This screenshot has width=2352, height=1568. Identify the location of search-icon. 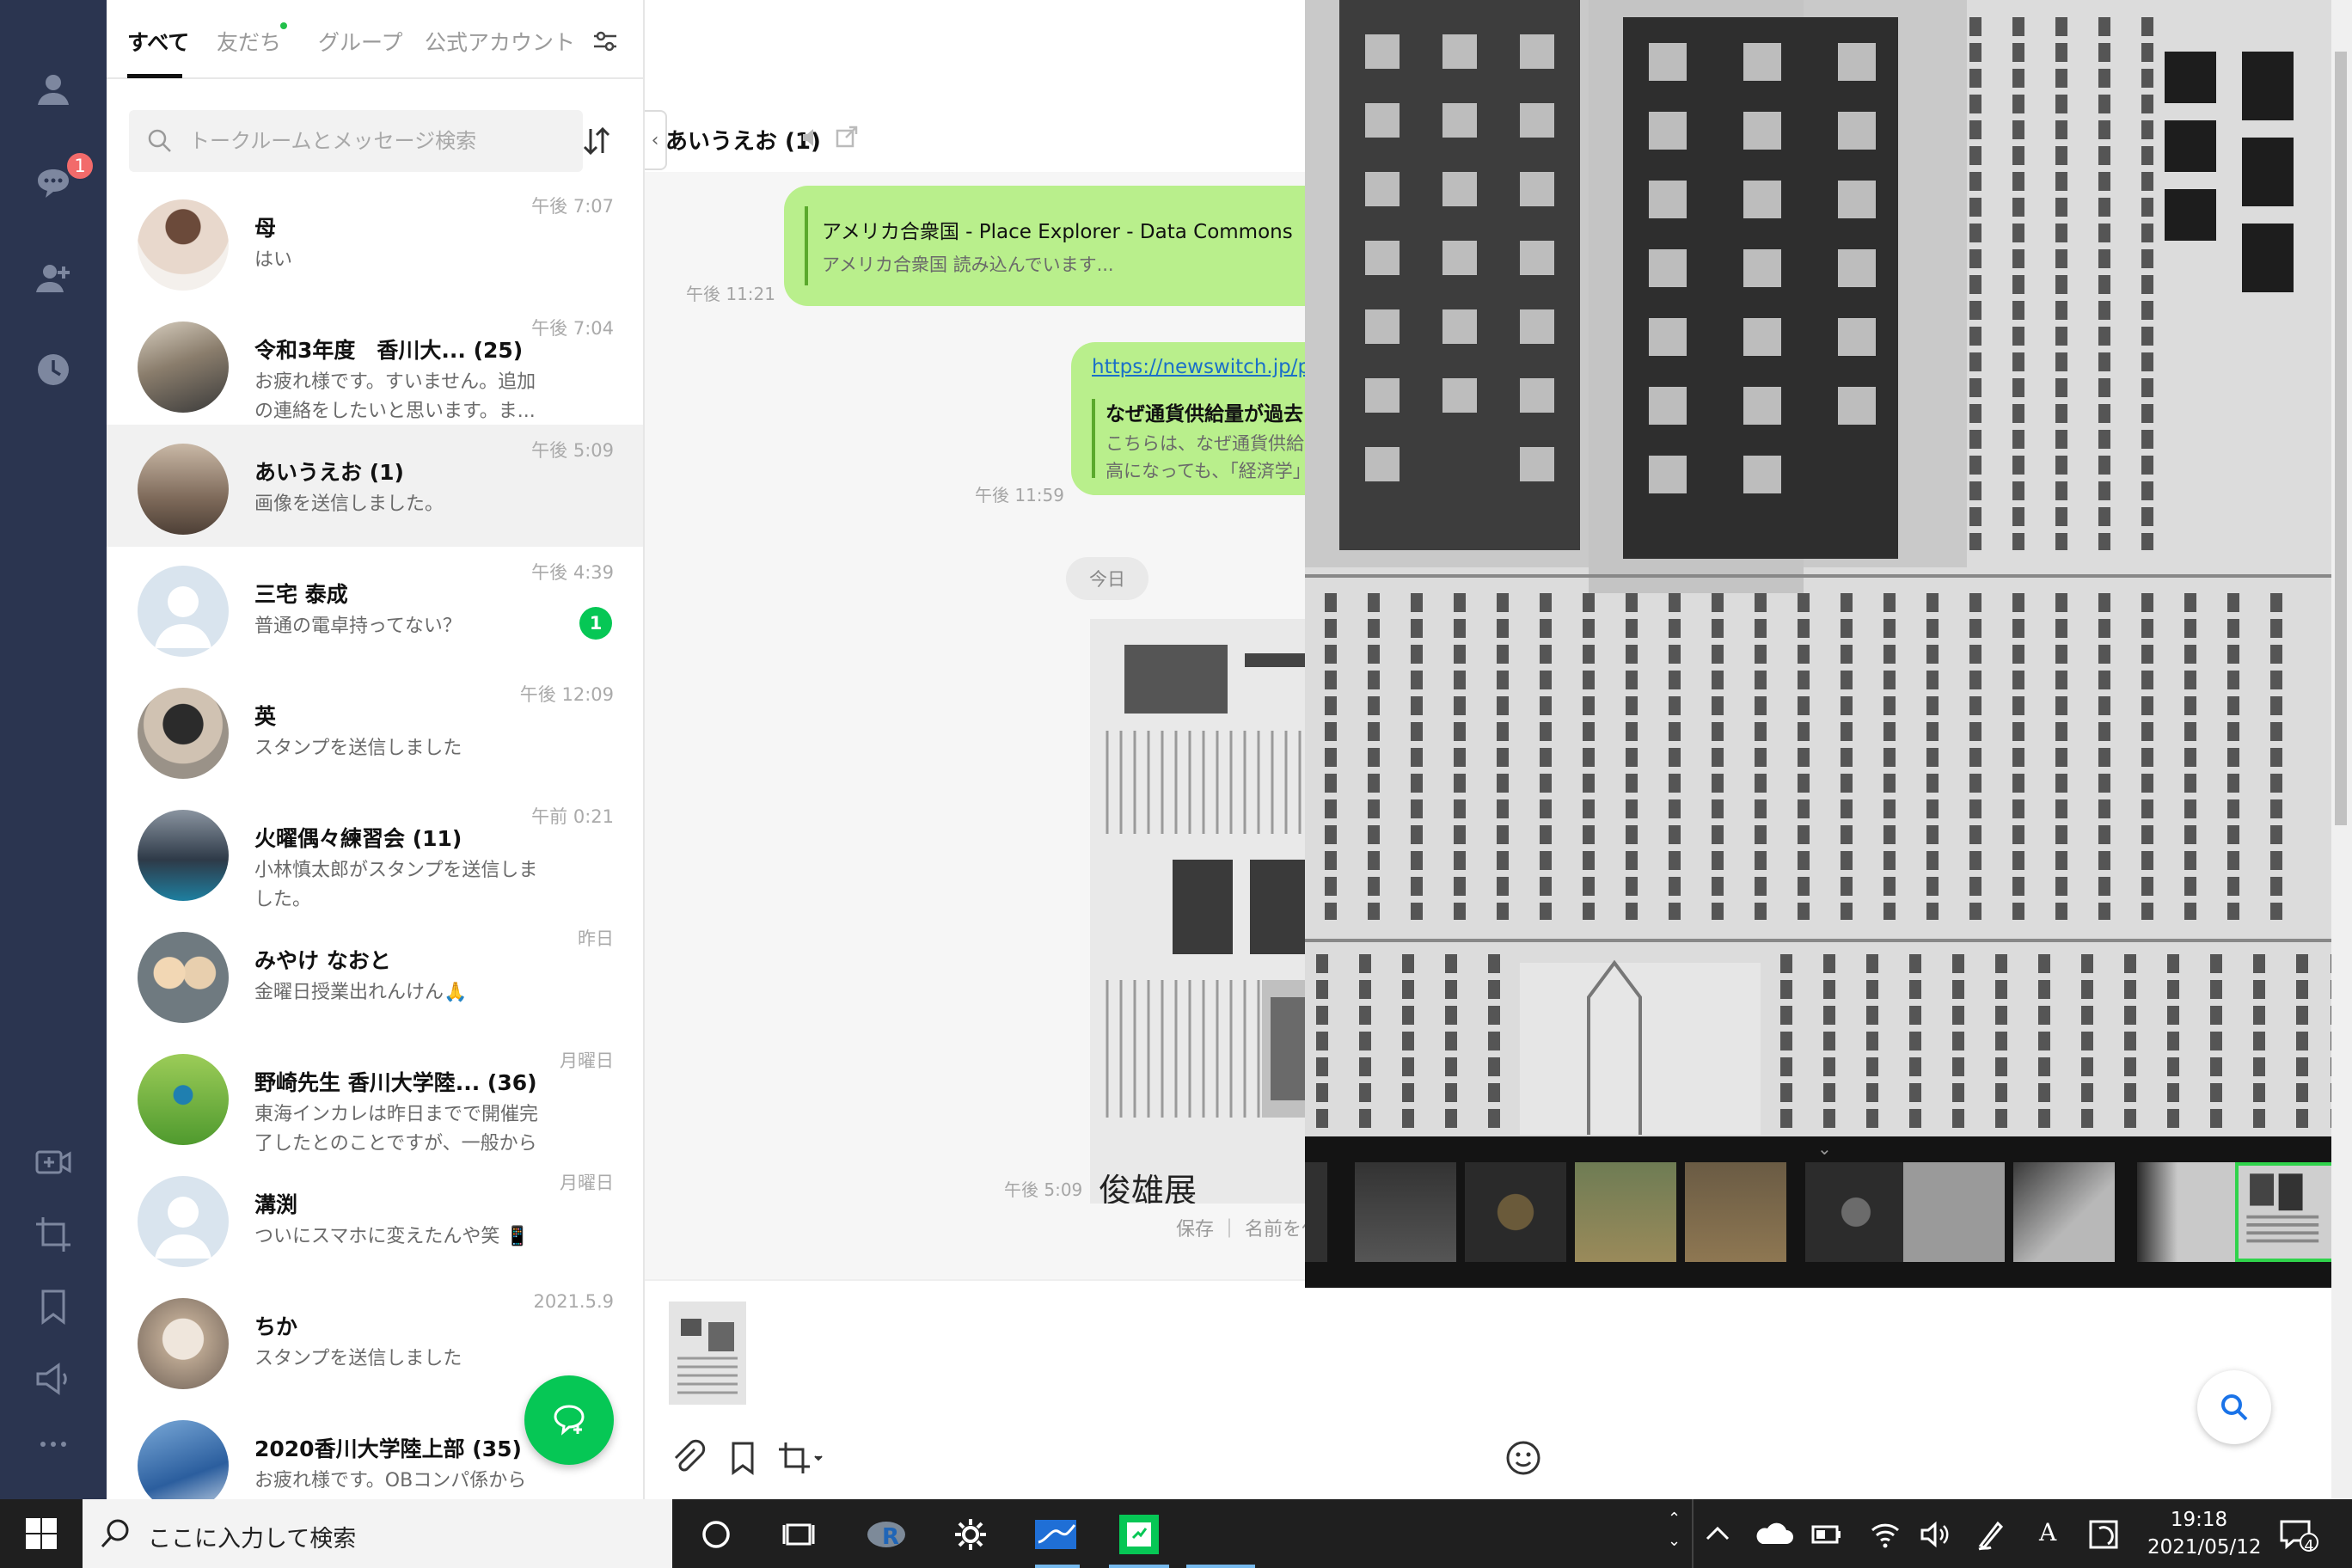
(115, 1533).